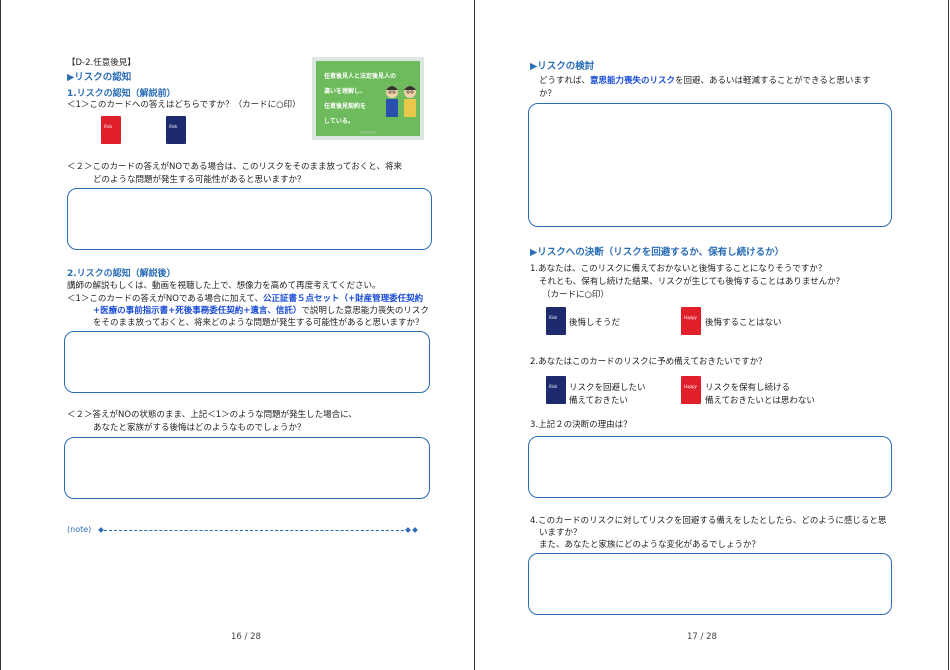  Describe the element at coordinates (234, 167) in the screenshot. I see `question-2-line1: ＜２＞このカードの答えがNOである場合は、このリスクをそのまま放っておくと、将来` at that location.